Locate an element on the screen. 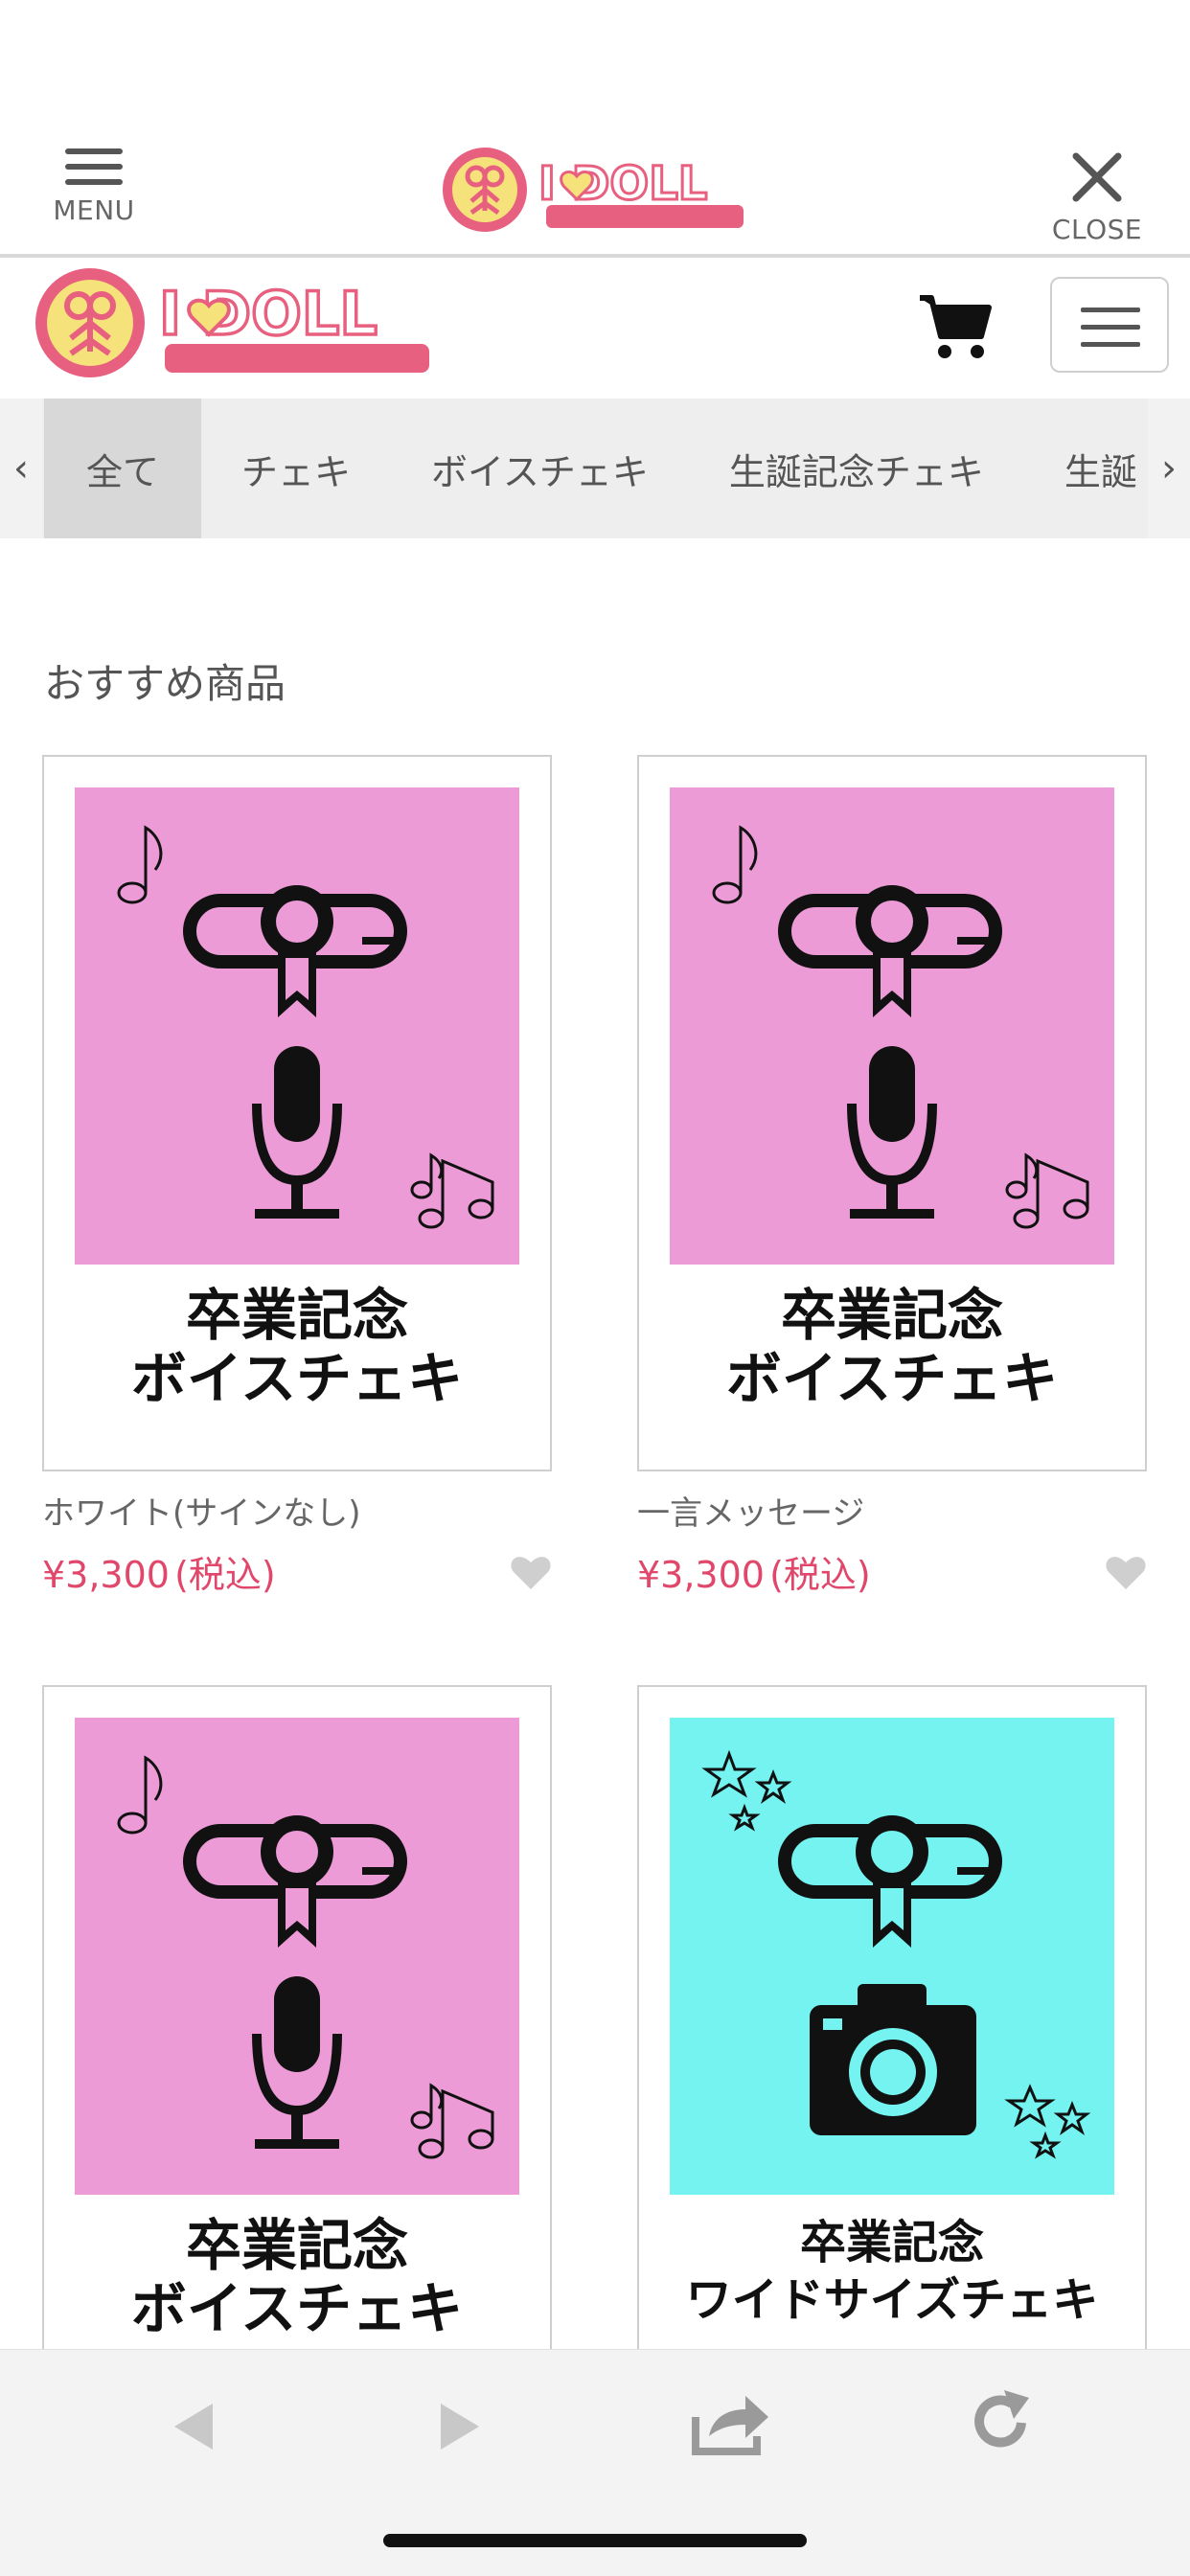 Image resolution: width=1190 pixels, height=2576 pixels. back-arrow-icon is located at coordinates (193, 2427).